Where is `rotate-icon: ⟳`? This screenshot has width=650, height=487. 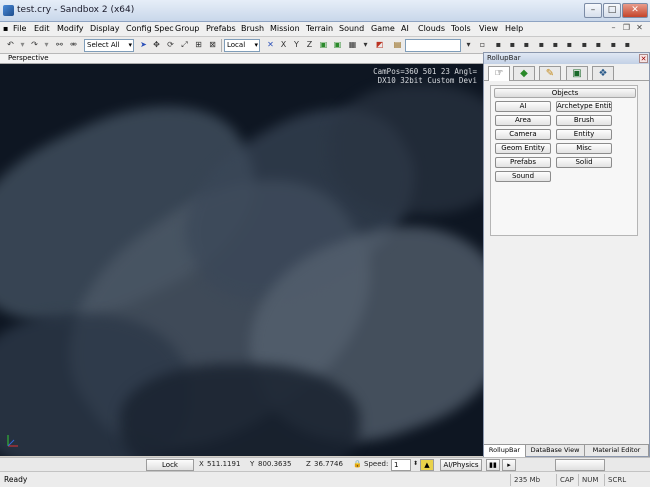 rotate-icon: ⟳ is located at coordinates (170, 45).